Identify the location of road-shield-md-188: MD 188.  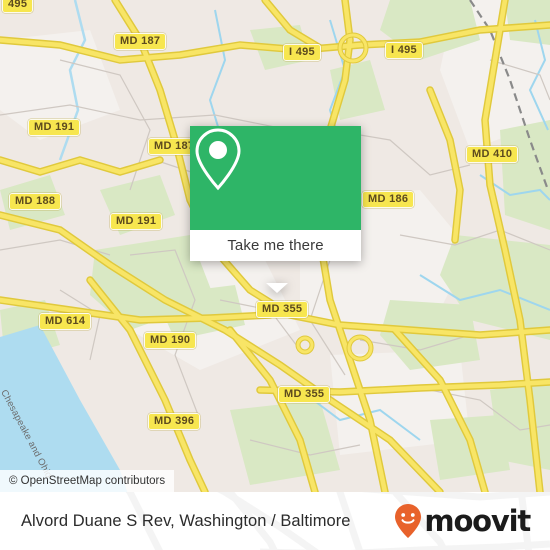
(35, 201).